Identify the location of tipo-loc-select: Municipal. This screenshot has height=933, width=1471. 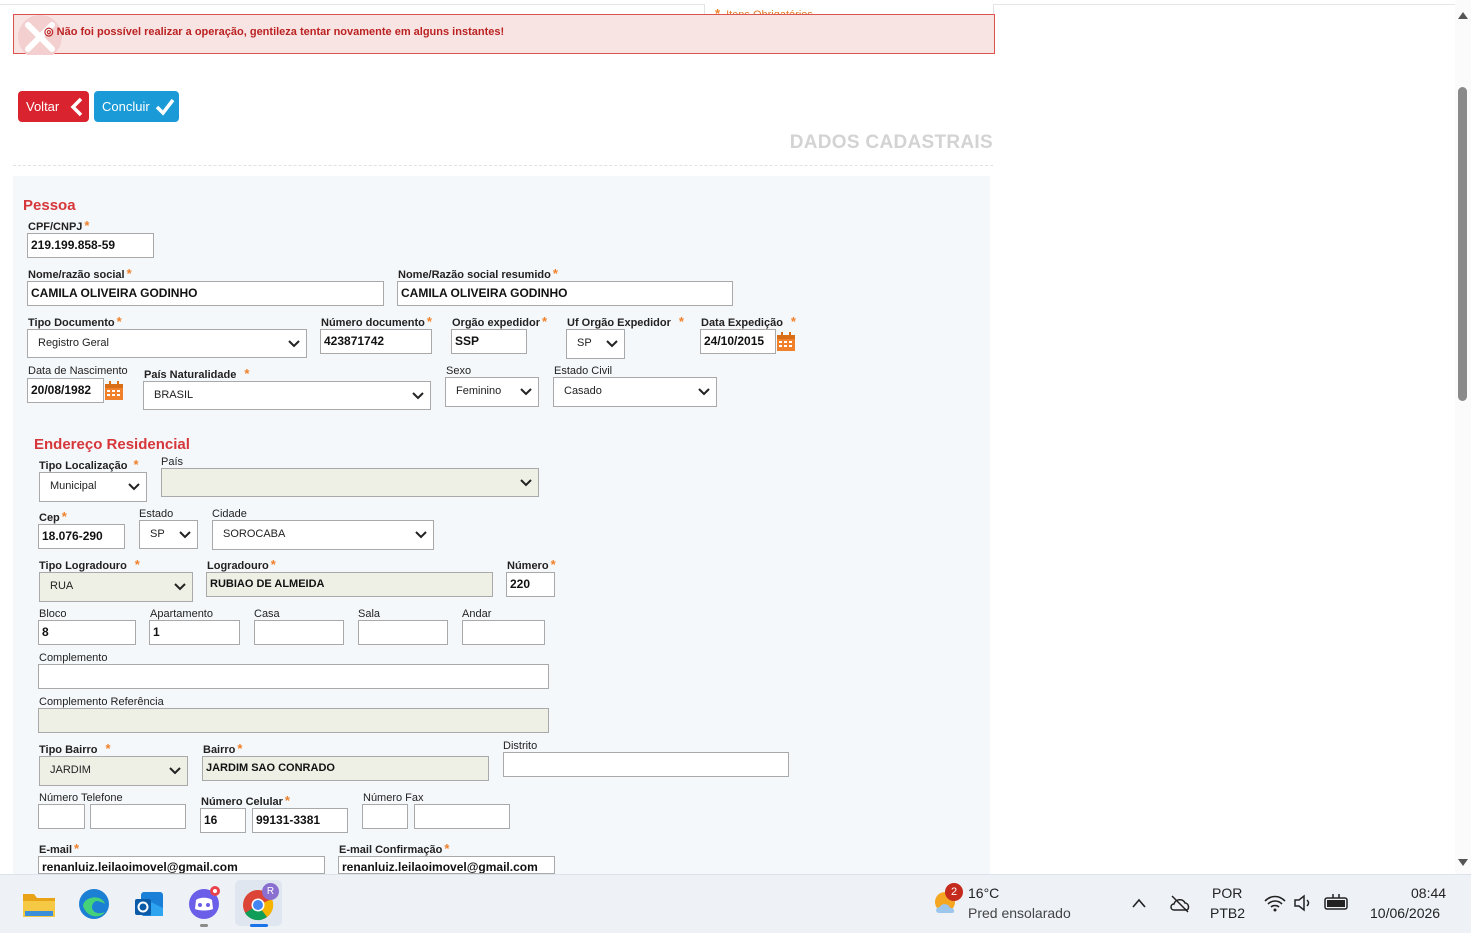
(93, 487).